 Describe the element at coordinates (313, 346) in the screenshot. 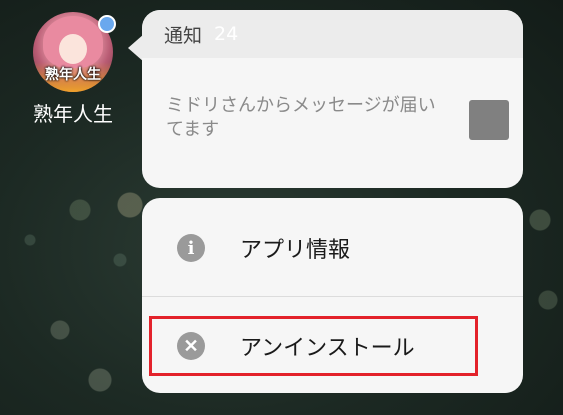

I see `uninstall-highlight-box` at that location.